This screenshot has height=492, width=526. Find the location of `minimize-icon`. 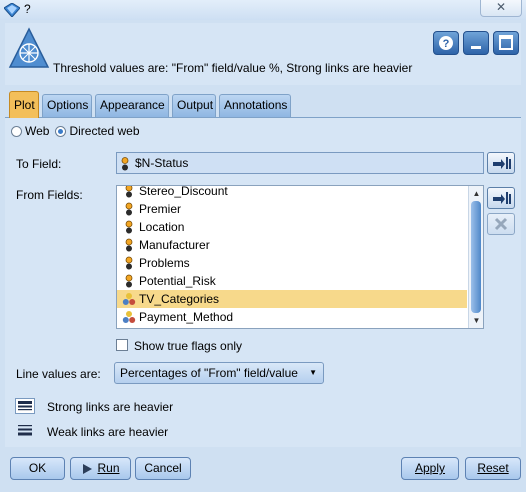

minimize-icon is located at coordinates (476, 47).